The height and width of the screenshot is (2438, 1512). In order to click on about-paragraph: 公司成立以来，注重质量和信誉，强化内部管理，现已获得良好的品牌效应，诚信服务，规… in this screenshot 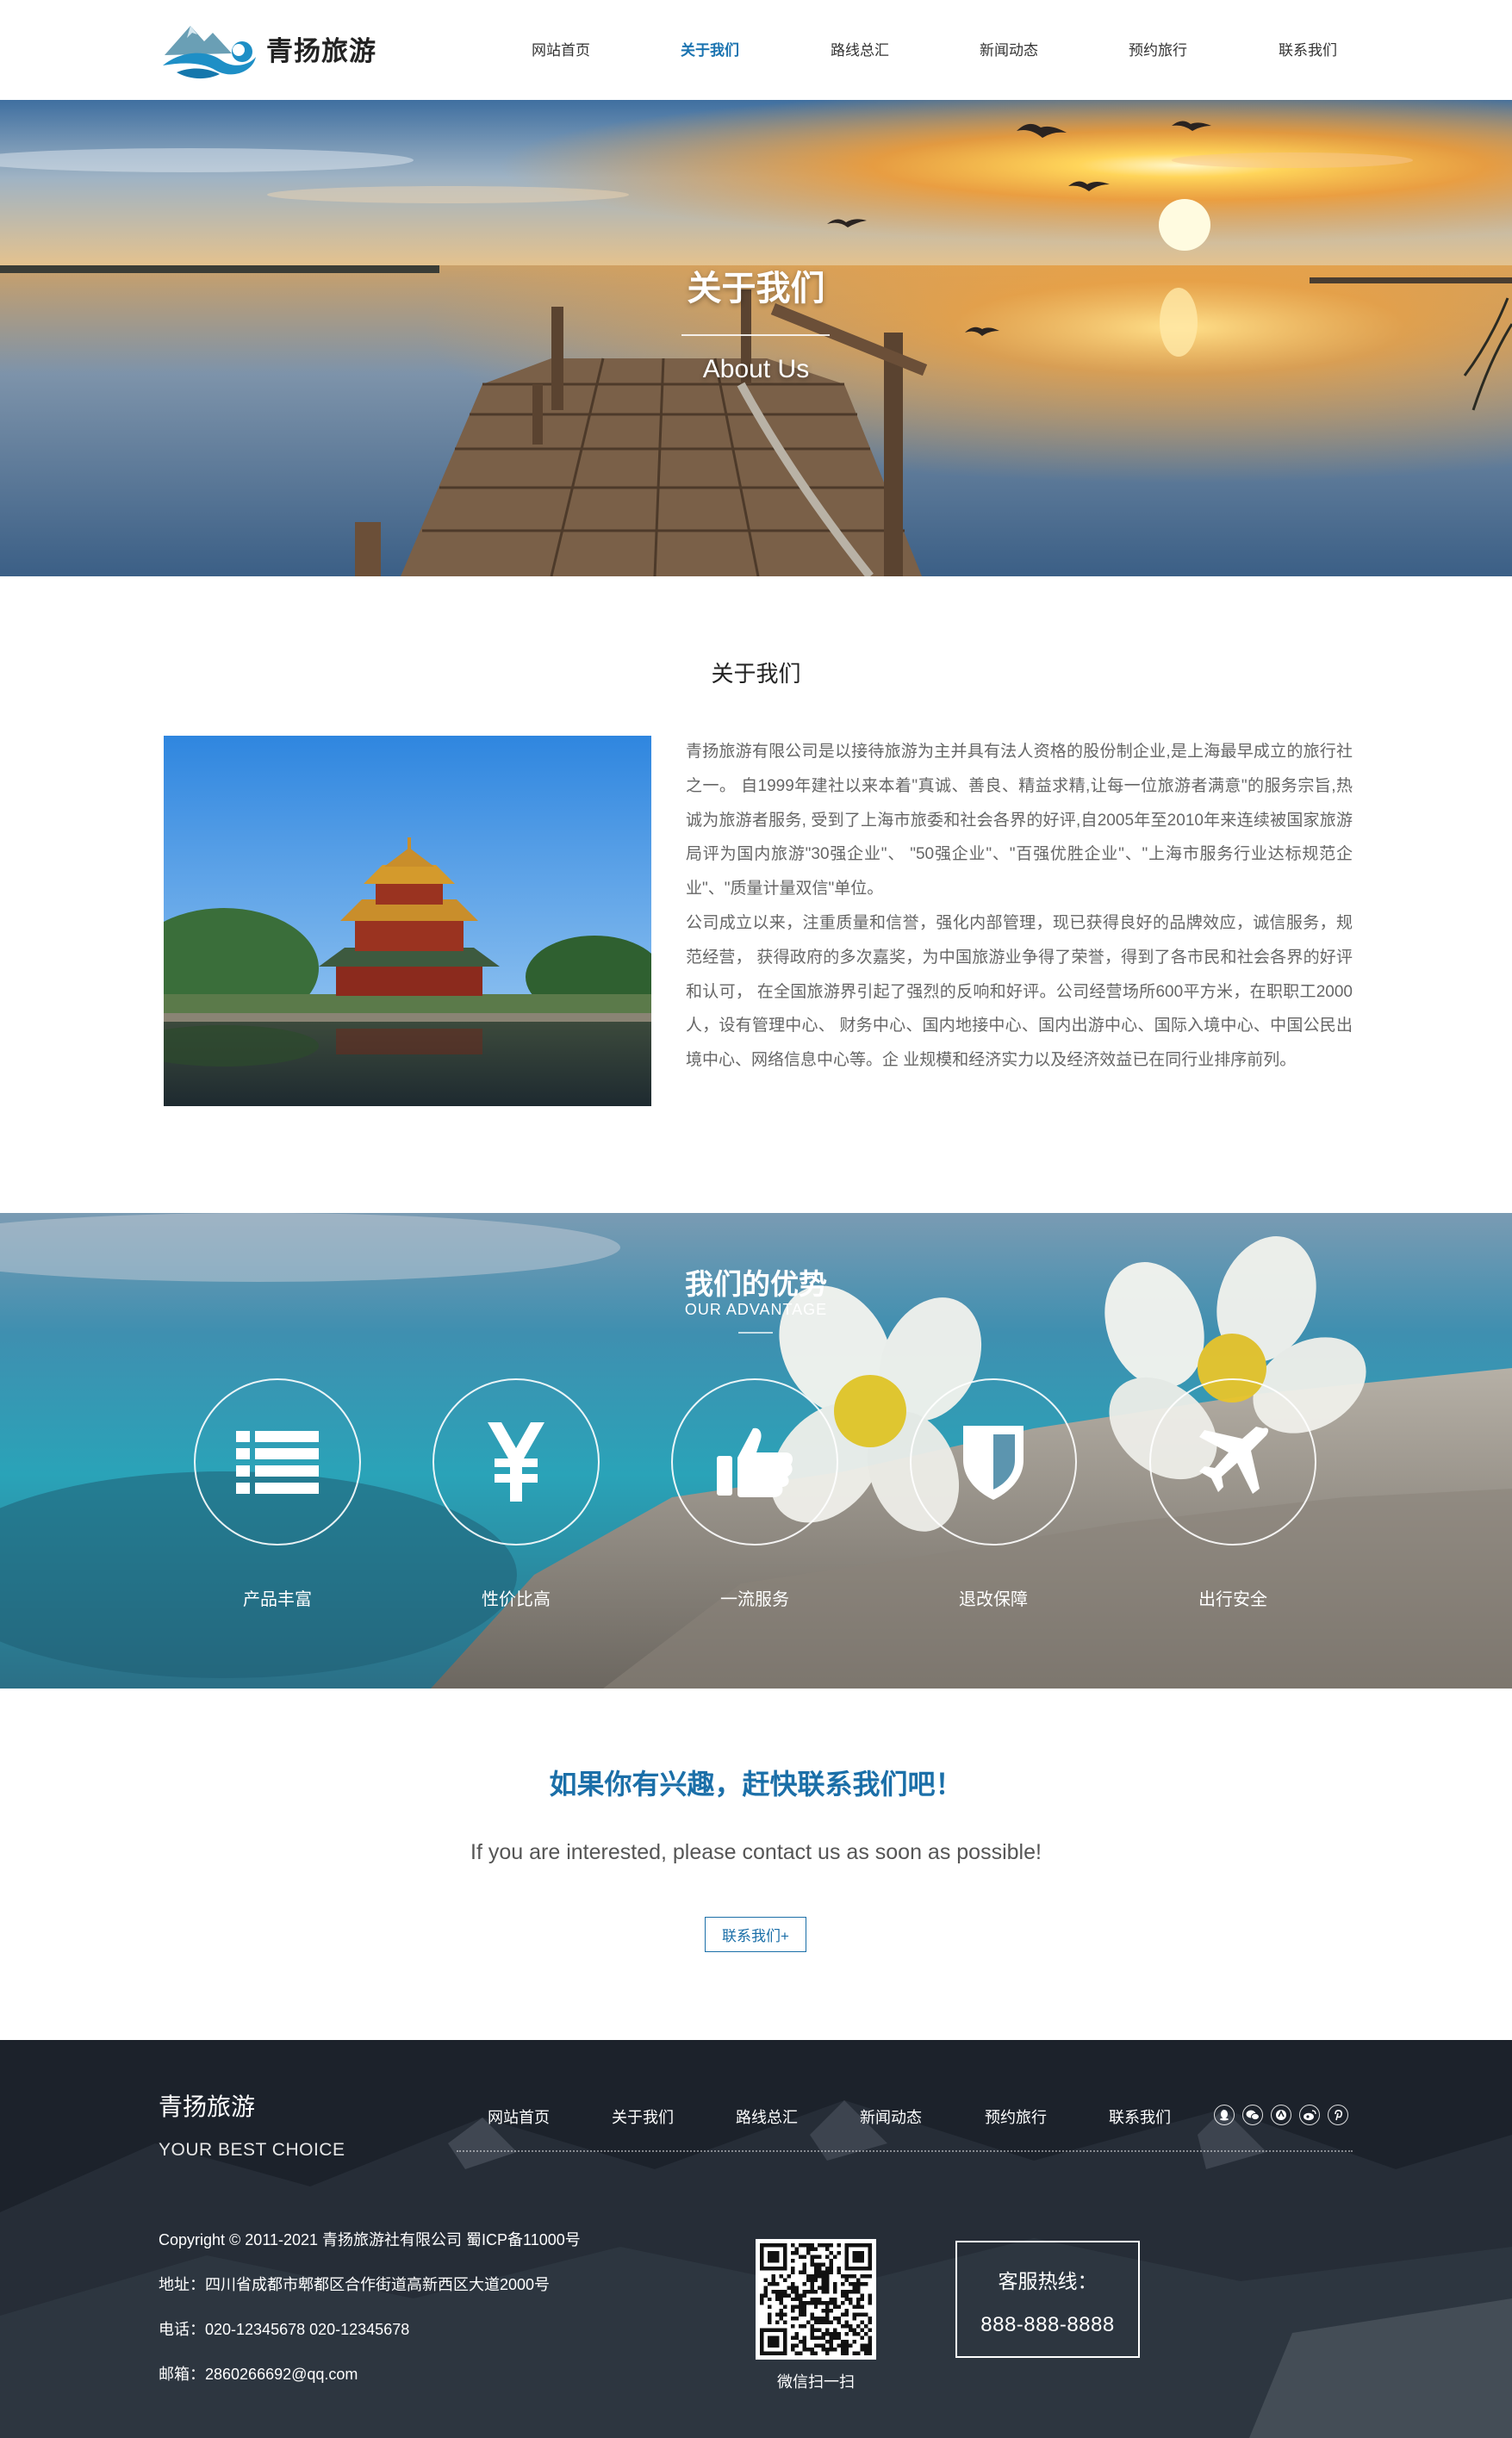, I will do `click(1020, 991)`.